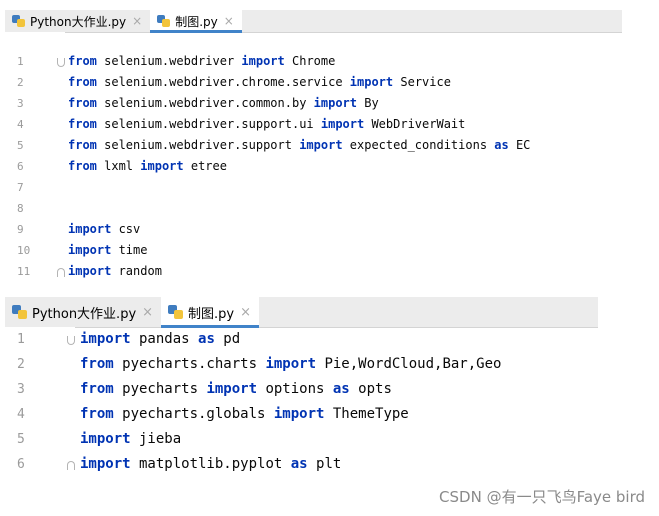  I want to click on line-number: 3, so click(20, 103).